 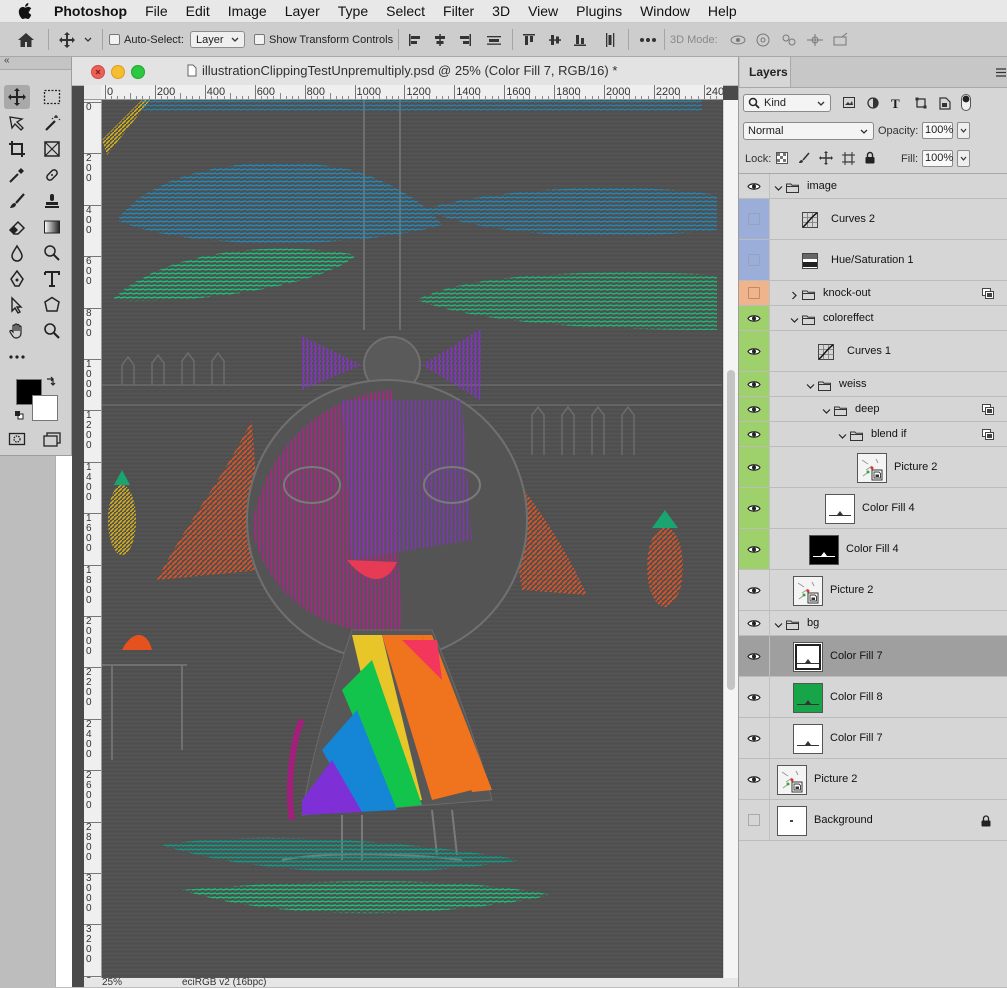 What do you see at coordinates (580, 39) in the screenshot?
I see `align-bottom-edges-icon` at bounding box center [580, 39].